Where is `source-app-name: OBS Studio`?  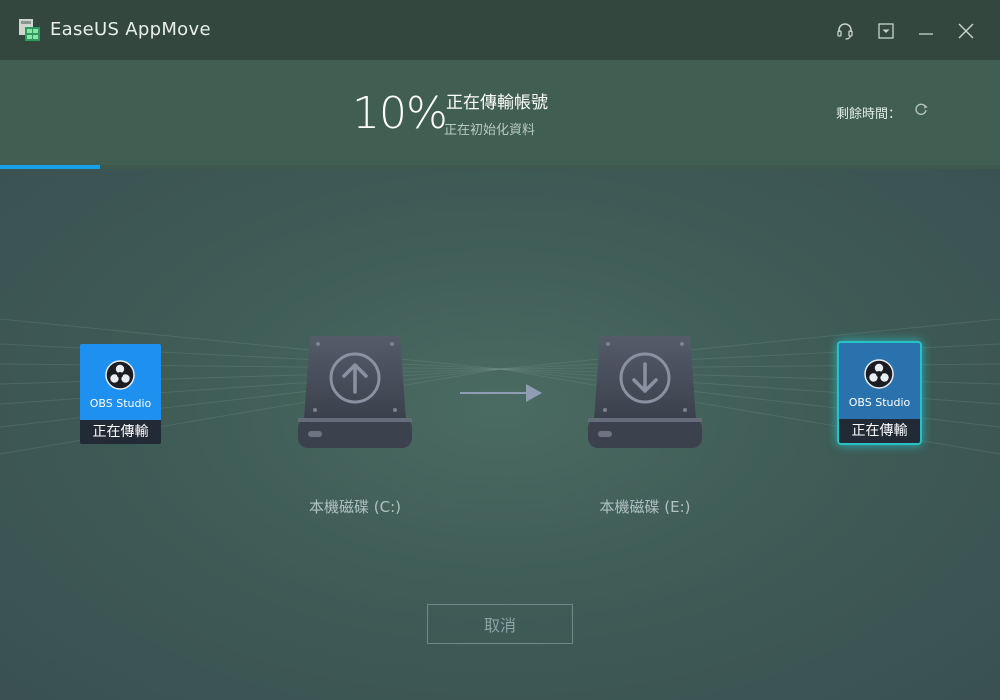 source-app-name: OBS Studio is located at coordinates (120, 403).